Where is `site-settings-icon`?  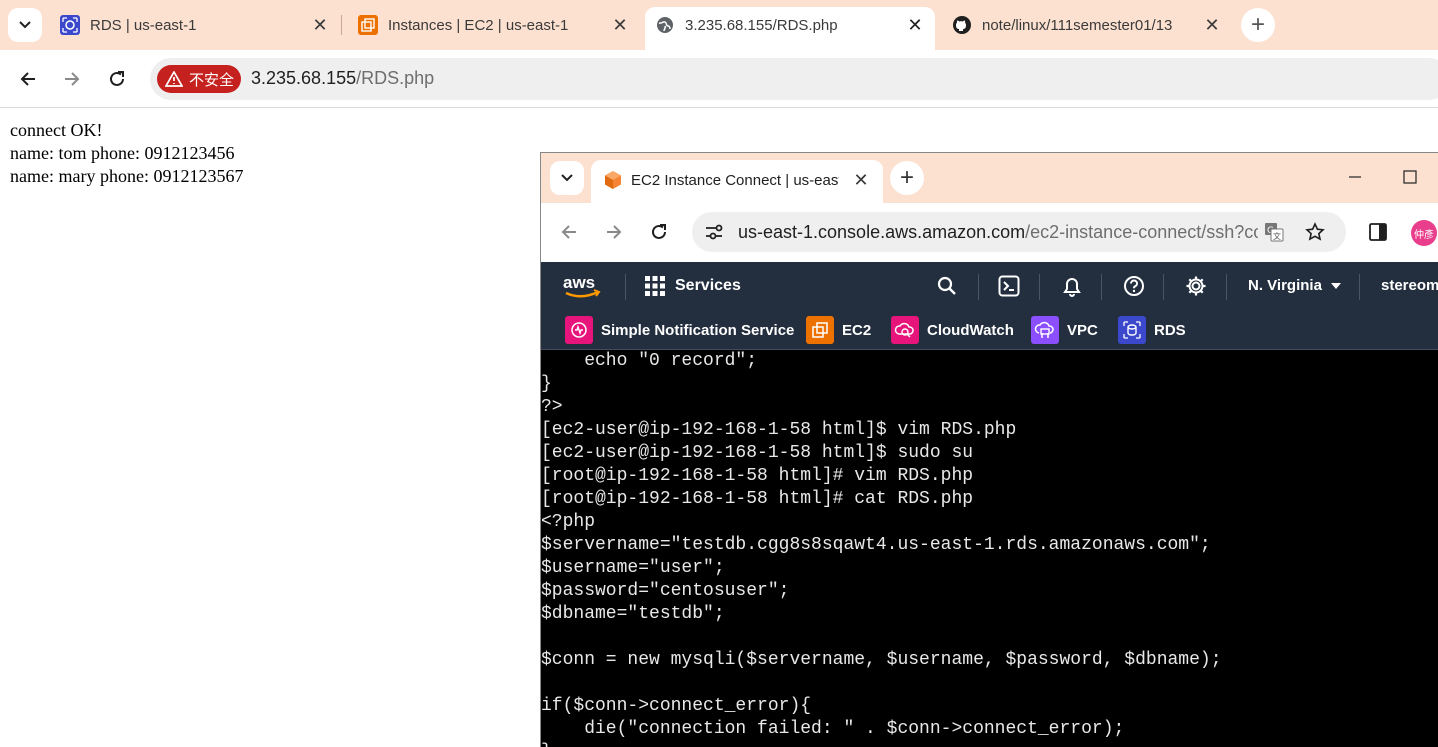
site-settings-icon is located at coordinates (714, 232).